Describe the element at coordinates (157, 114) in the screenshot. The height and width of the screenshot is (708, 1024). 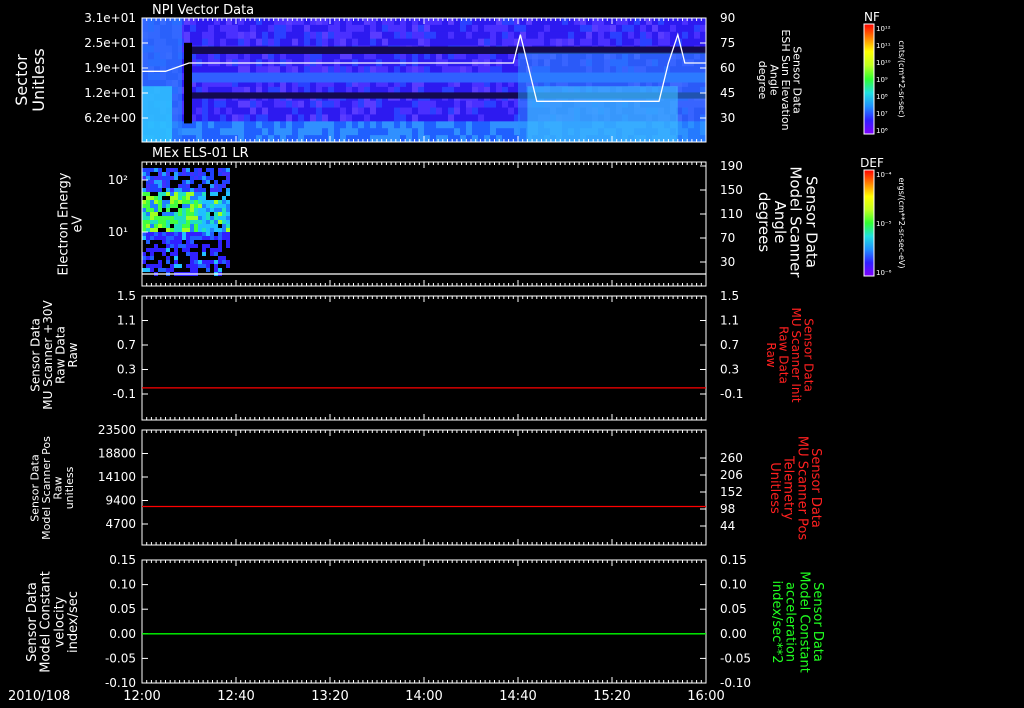
I see `heat-early-region` at that location.